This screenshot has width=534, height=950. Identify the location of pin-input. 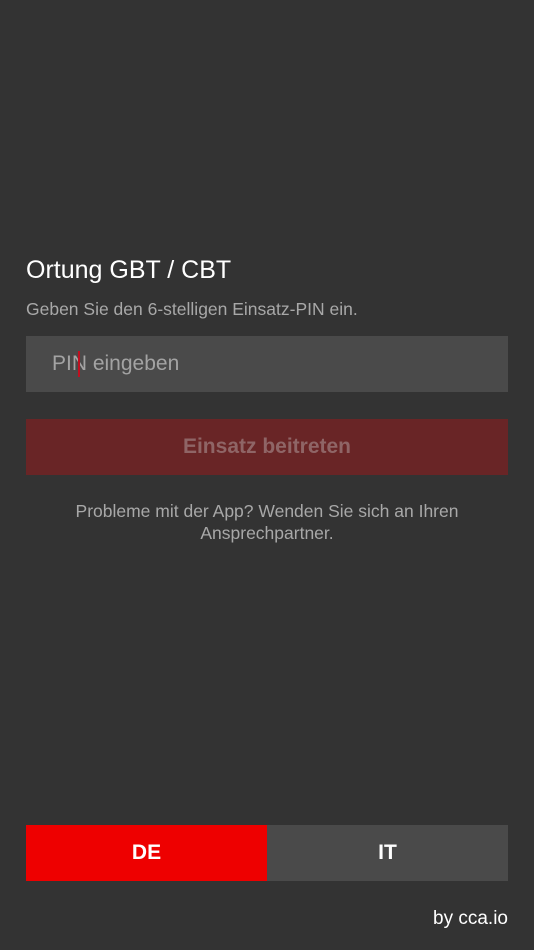
(267, 364).